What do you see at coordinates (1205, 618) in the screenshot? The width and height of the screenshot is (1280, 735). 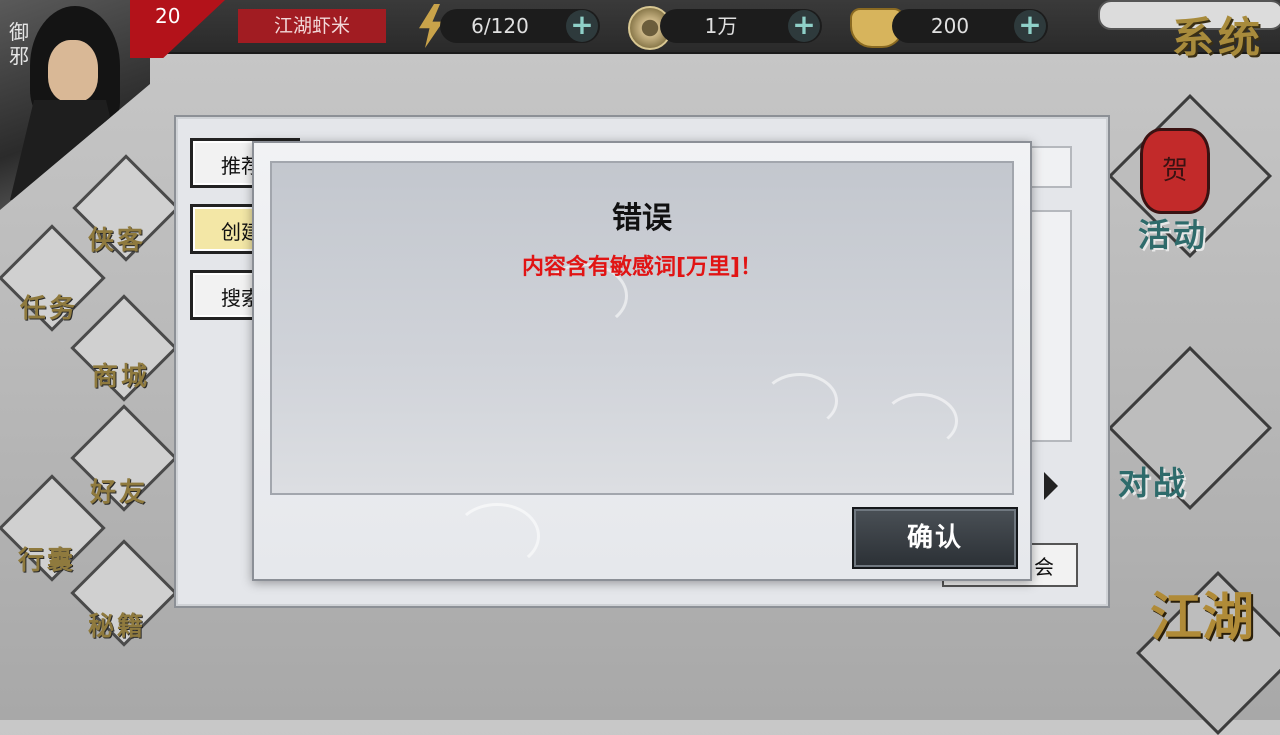 I see `menu-jianghu: 江湖` at bounding box center [1205, 618].